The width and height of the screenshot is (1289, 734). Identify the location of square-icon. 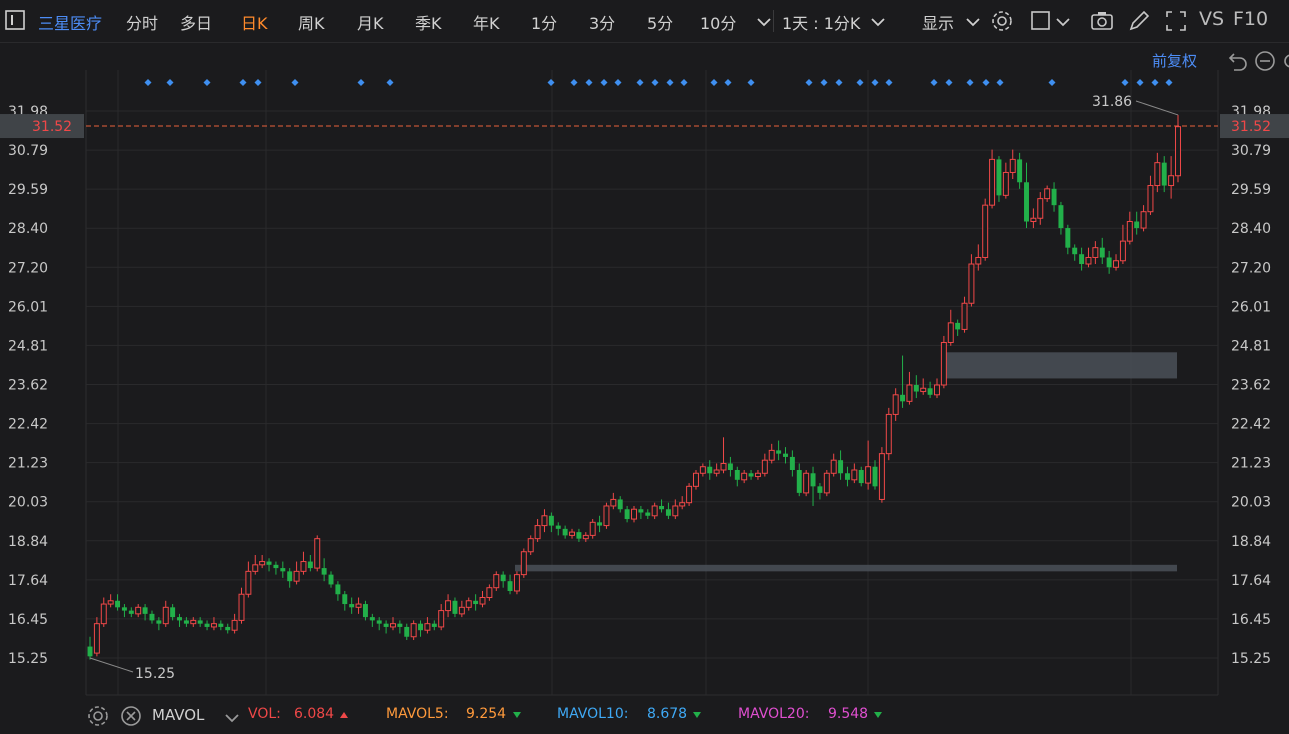
(1041, 21).